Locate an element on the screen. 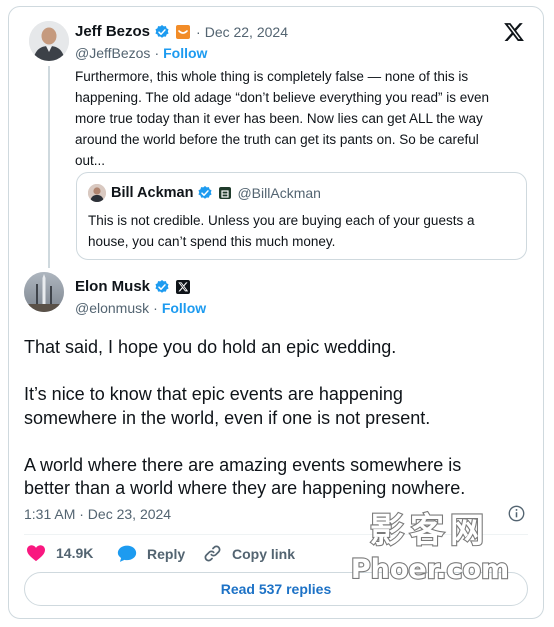  site-watermark: 影客网 Phoer.com is located at coordinates (430, 548).